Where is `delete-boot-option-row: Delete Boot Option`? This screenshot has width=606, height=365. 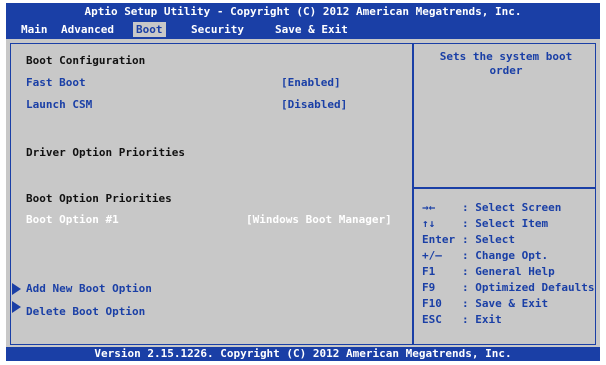 delete-boot-option-row: Delete Boot Option is located at coordinates (79, 309).